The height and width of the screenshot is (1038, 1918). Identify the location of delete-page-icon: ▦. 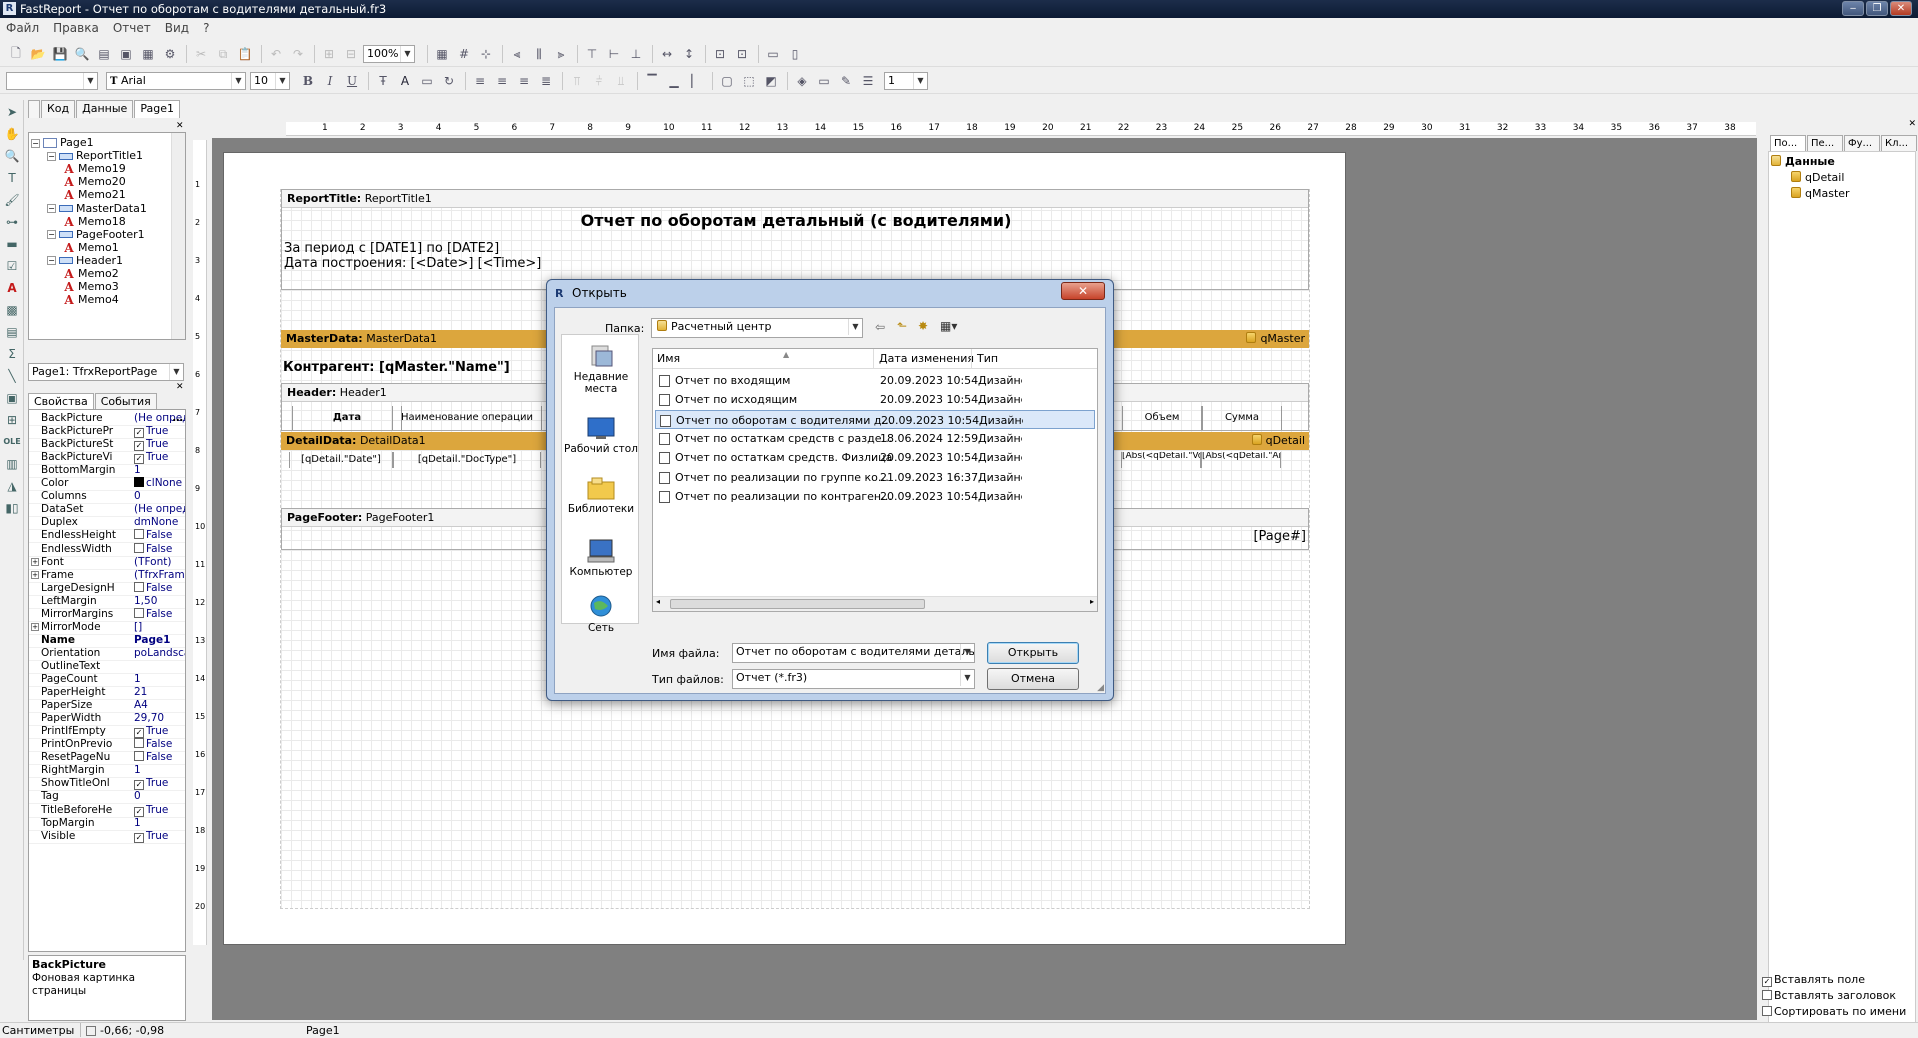
(148, 54).